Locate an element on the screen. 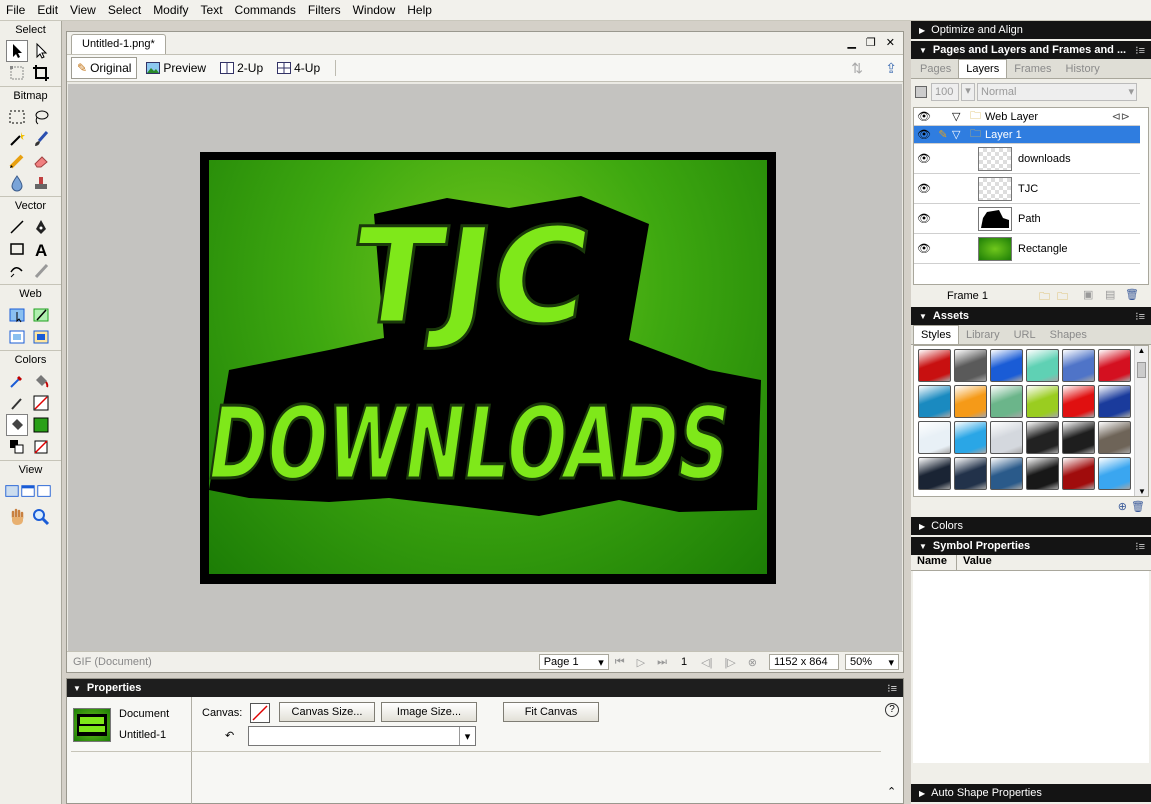 This screenshot has width=1151, height=804. first-frame-icon: ⏮ is located at coordinates (620, 662).